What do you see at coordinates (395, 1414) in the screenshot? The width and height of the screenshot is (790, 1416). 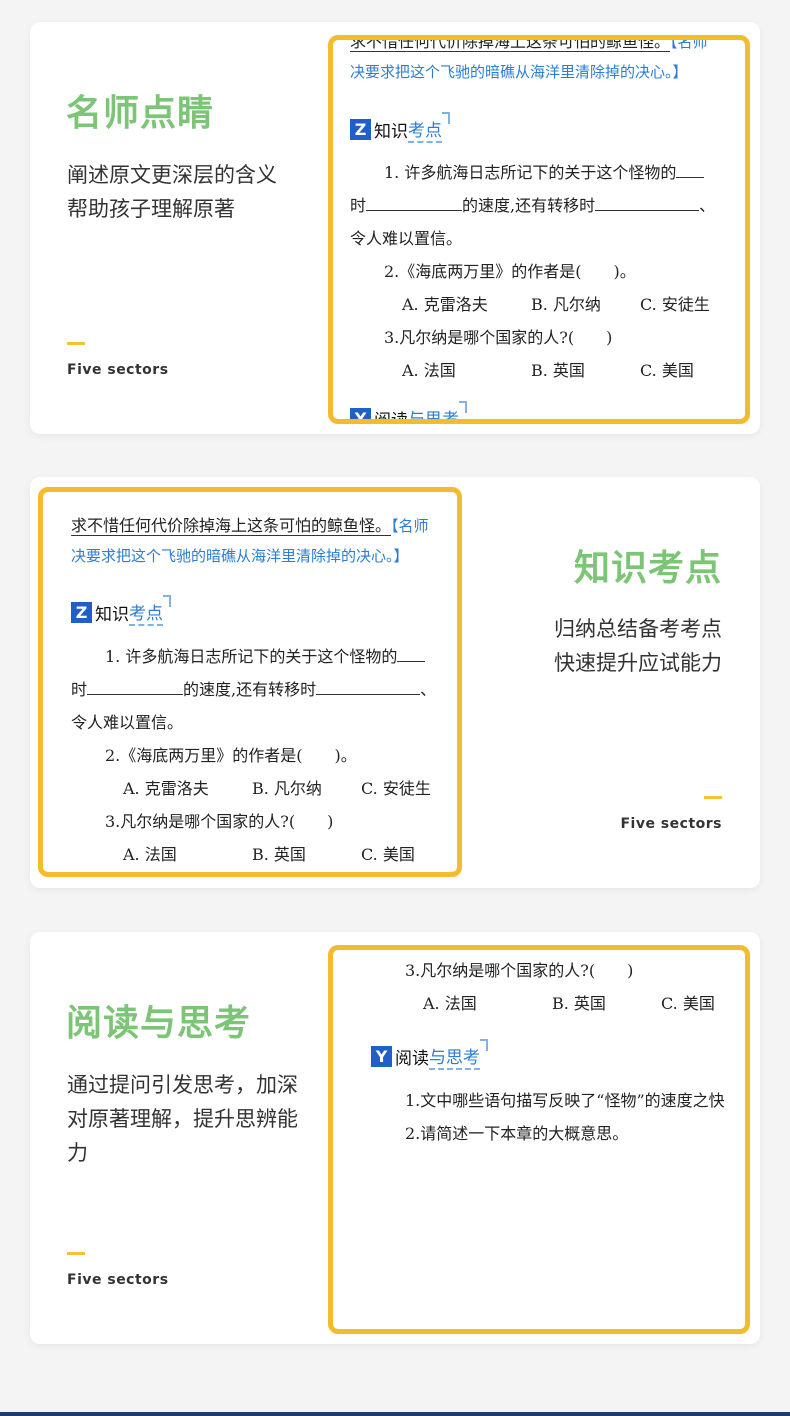 I see `bottom-bar` at bounding box center [395, 1414].